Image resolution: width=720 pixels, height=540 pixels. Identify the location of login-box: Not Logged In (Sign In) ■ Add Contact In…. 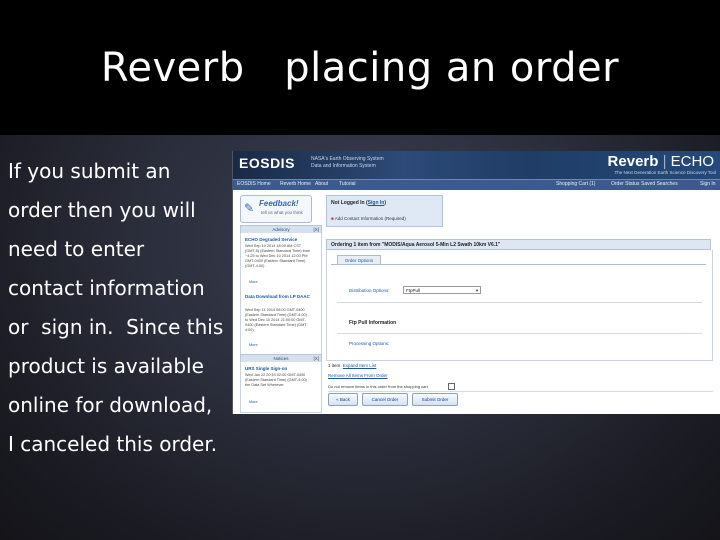
(384, 211).